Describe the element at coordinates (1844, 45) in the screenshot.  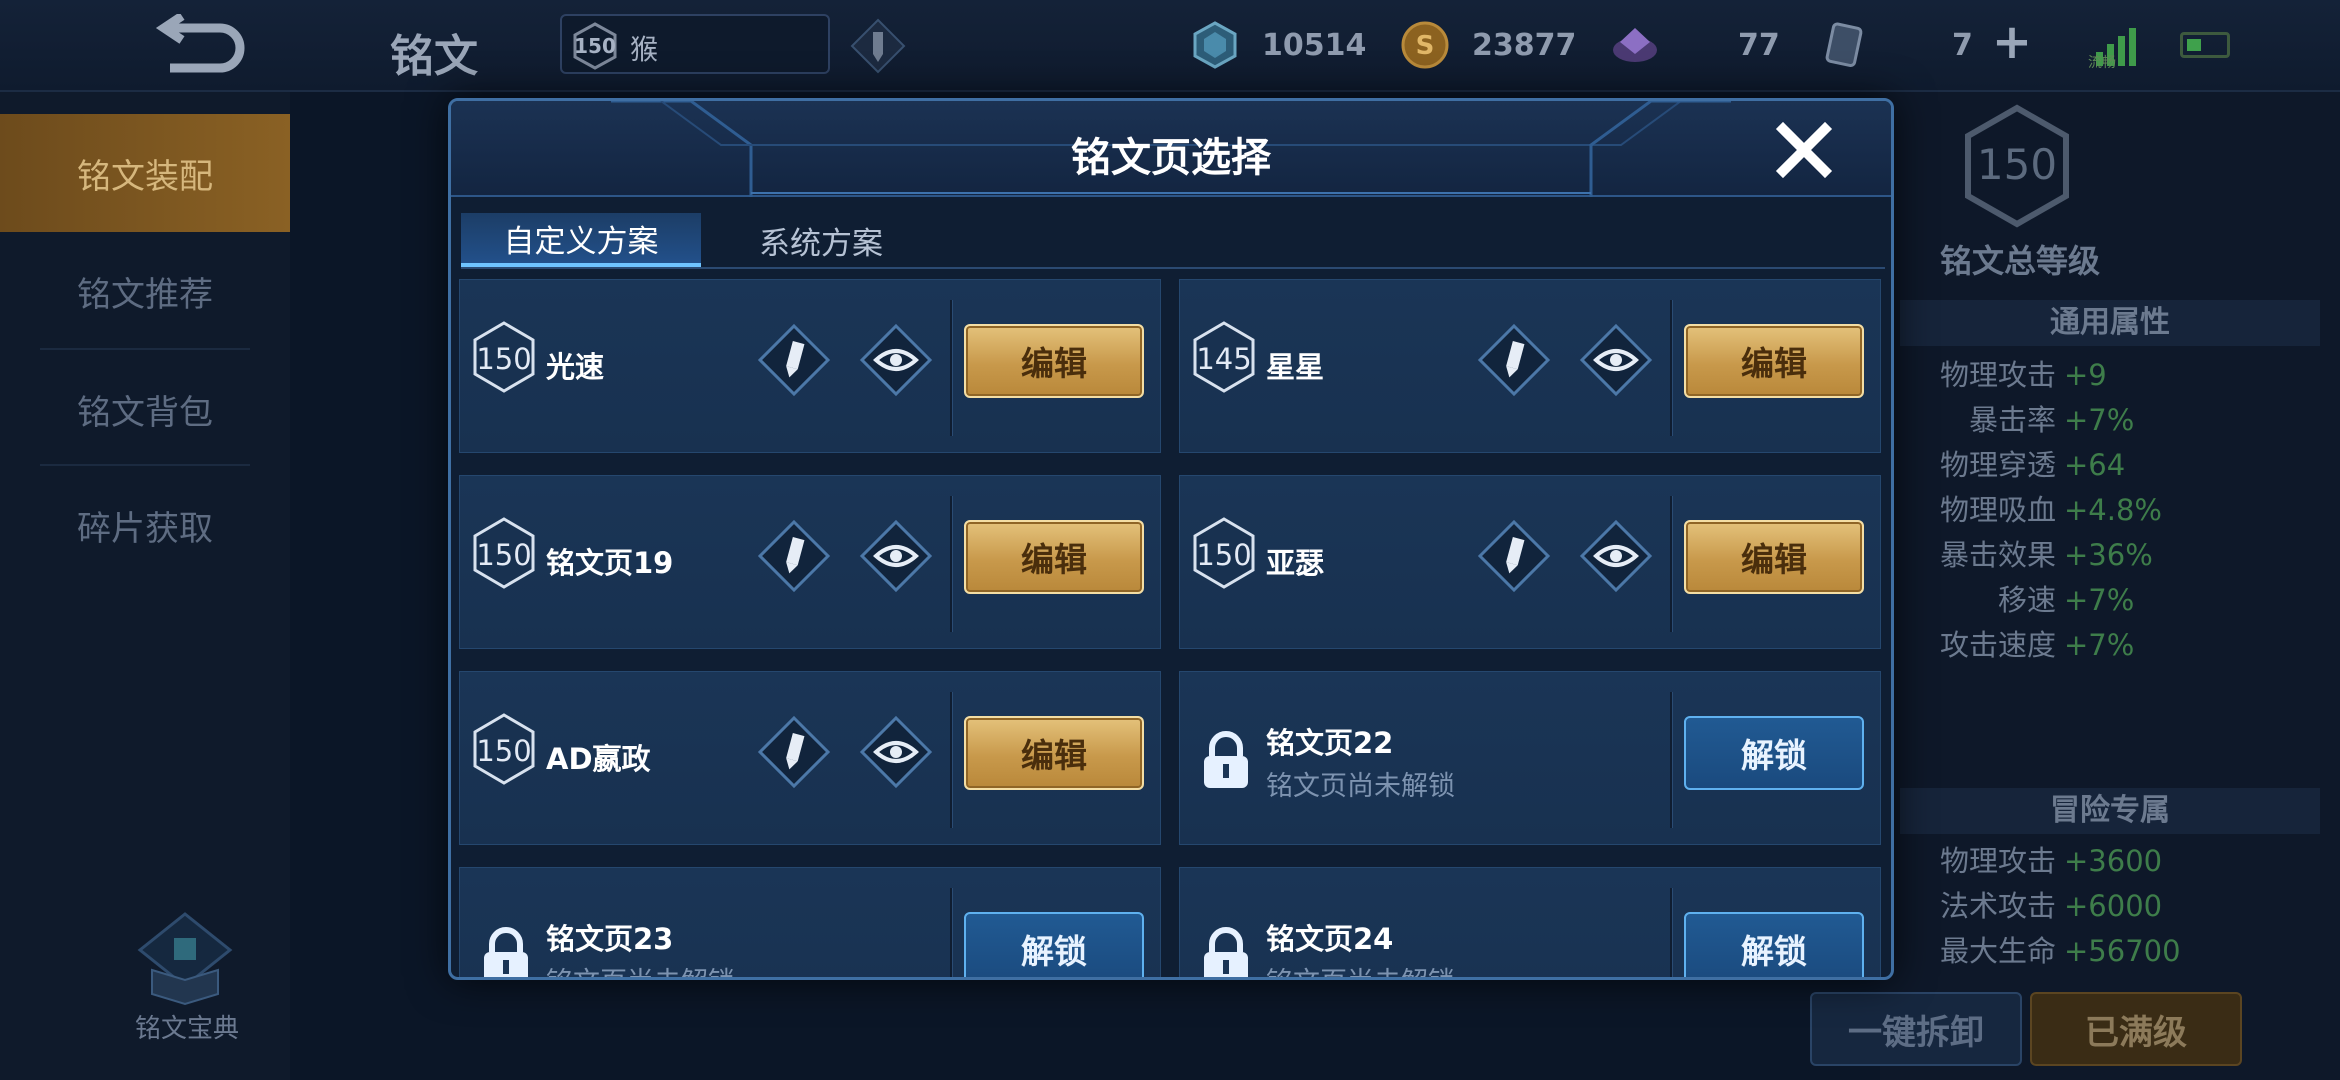
I see `card-icon` at that location.